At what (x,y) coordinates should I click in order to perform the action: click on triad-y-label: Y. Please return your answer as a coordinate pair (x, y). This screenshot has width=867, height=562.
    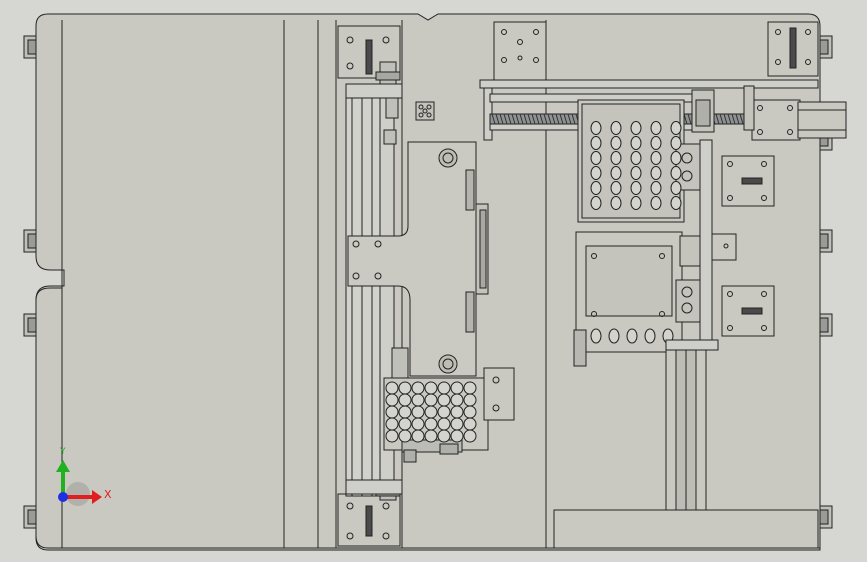
    Looking at the image, I should click on (62, 452).